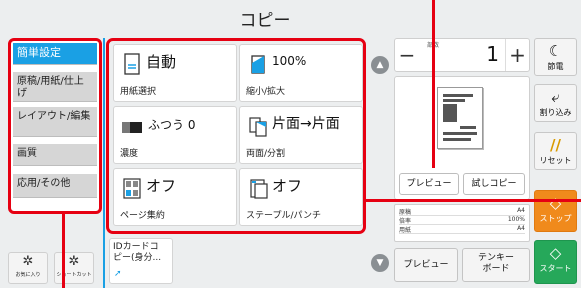  What do you see at coordinates (462, 229) in the screenshot?
I see `info-row-paper: 用紙 A4` at bounding box center [462, 229].